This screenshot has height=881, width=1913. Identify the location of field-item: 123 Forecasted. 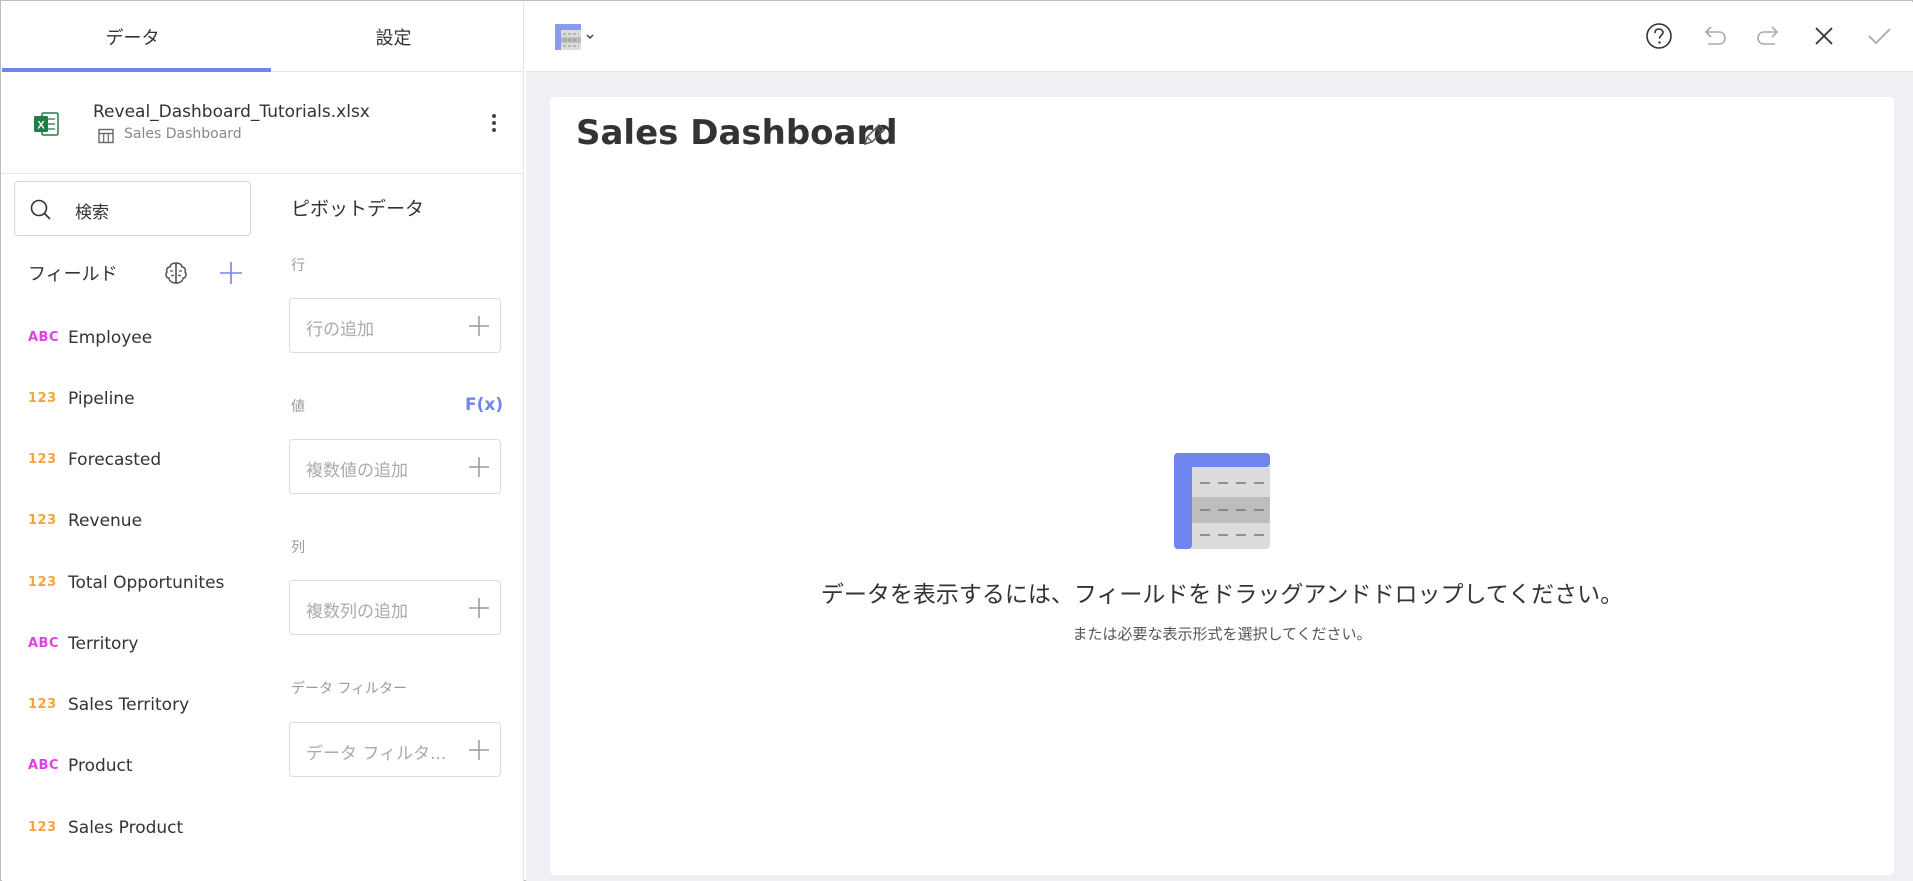
(133, 461).